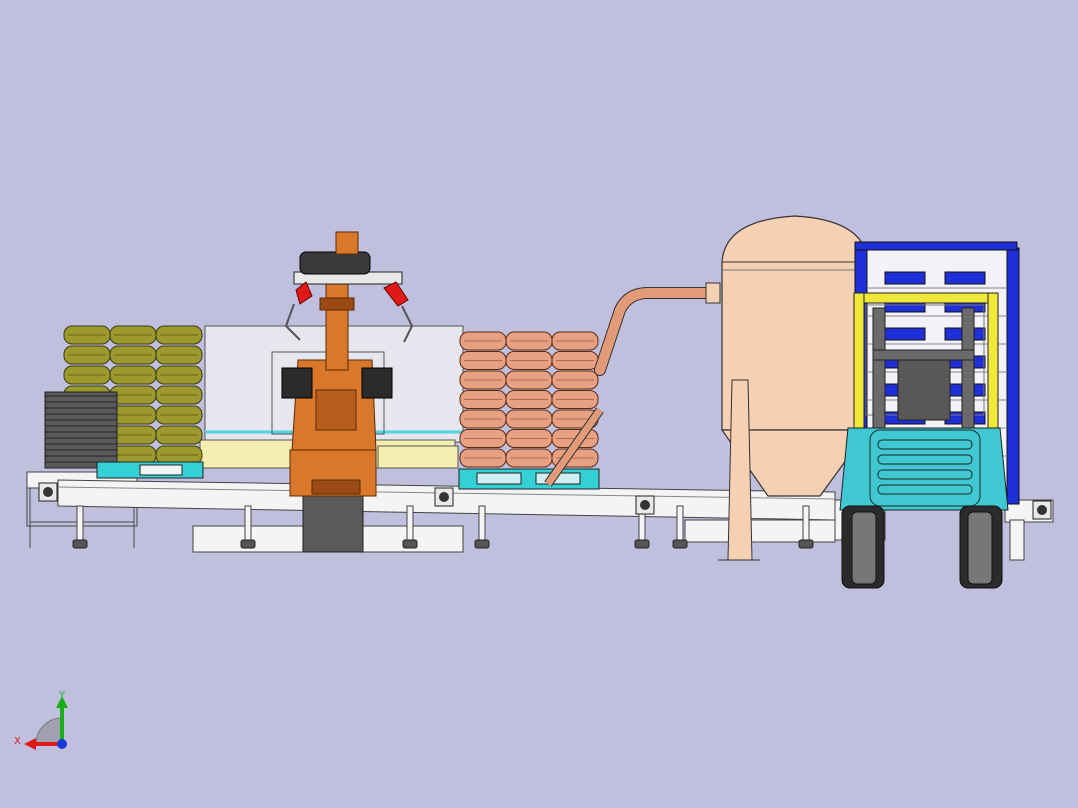 Image resolution: width=1078 pixels, height=808 pixels. I want to click on pallet-left, so click(150, 470).